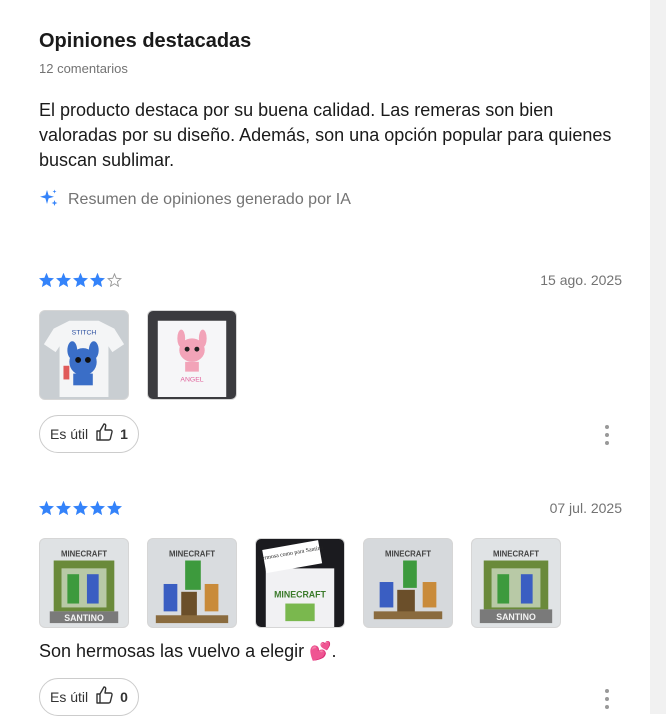  I want to click on star-empty-icon, so click(114, 280).